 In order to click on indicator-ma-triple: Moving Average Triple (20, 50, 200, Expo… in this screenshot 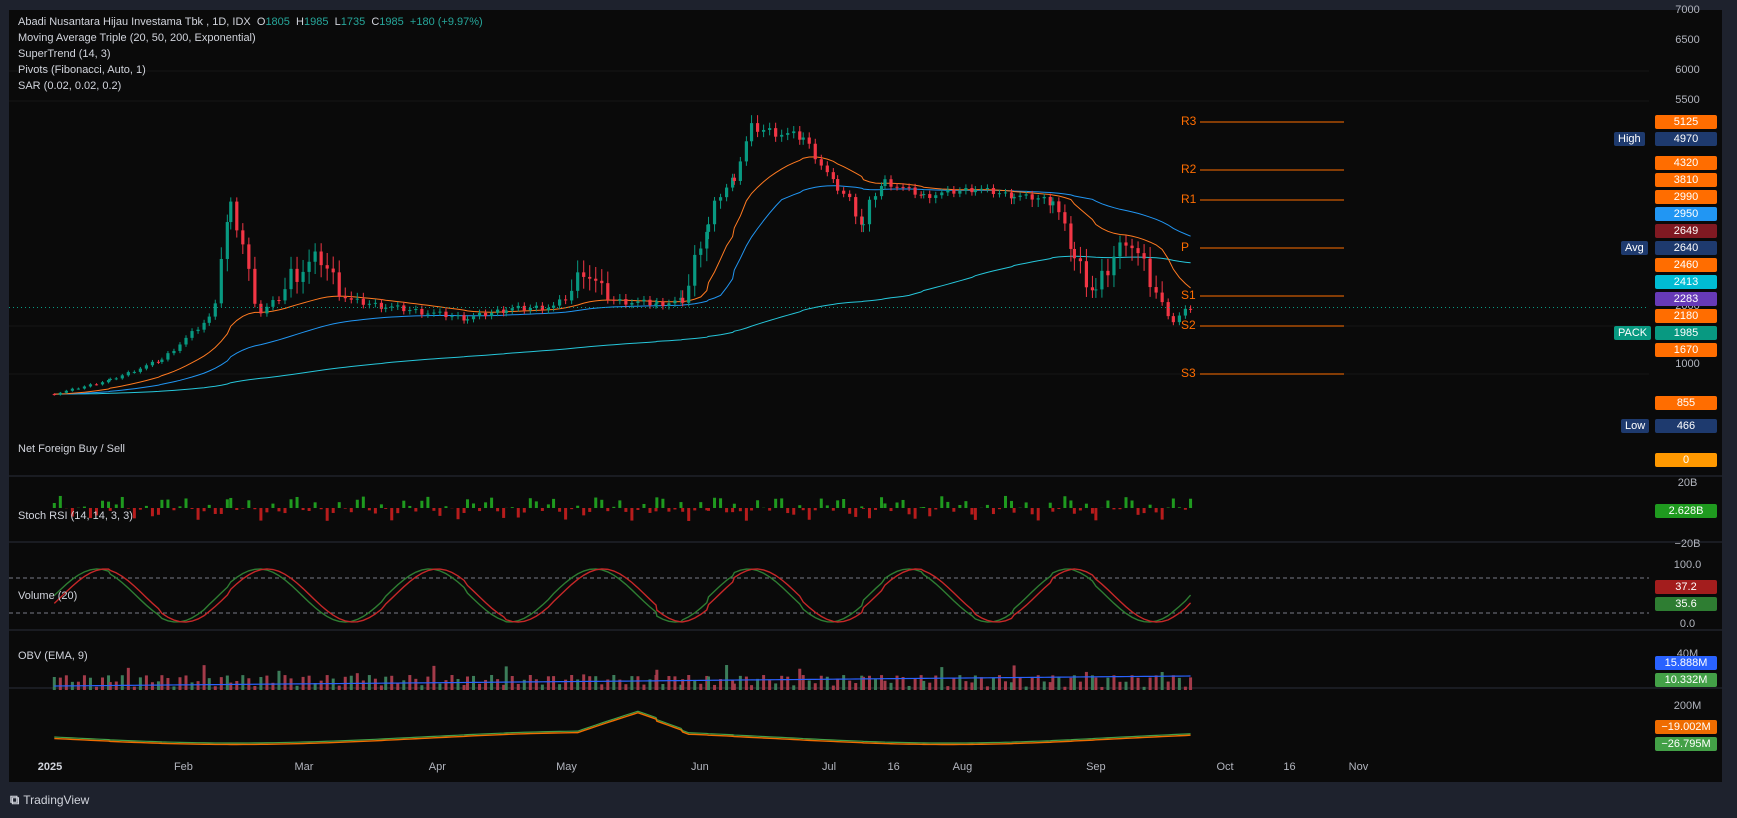, I will do `click(137, 38)`.